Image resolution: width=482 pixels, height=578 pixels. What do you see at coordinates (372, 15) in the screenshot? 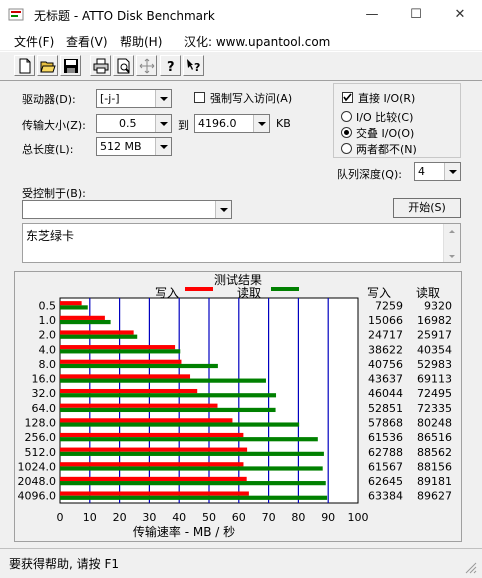
I see `minimize-button: —` at bounding box center [372, 15].